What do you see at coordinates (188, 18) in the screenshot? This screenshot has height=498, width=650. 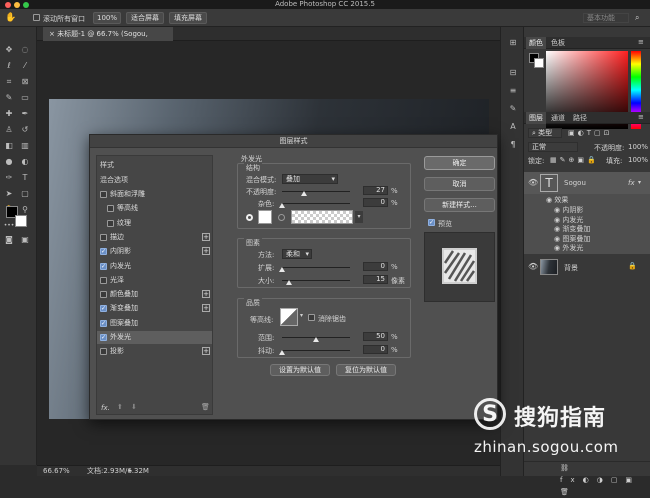 I see `fill-screen-button: 填充屏幕` at bounding box center [188, 18].